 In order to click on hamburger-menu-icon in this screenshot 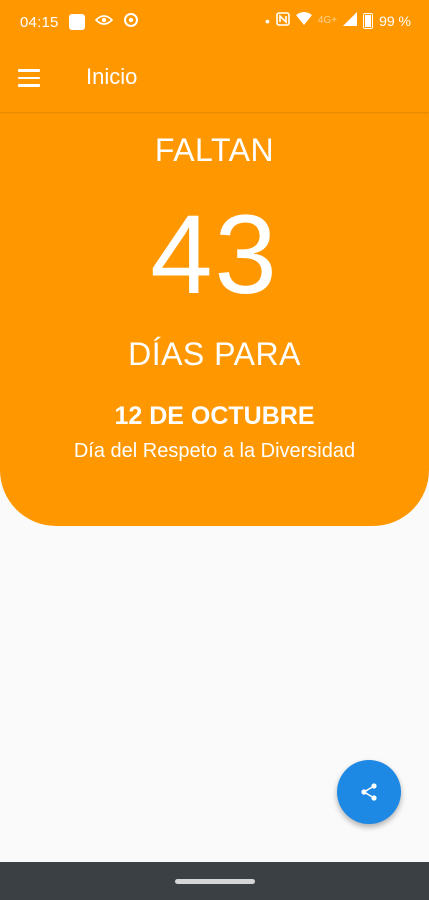, I will do `click(35, 78)`.